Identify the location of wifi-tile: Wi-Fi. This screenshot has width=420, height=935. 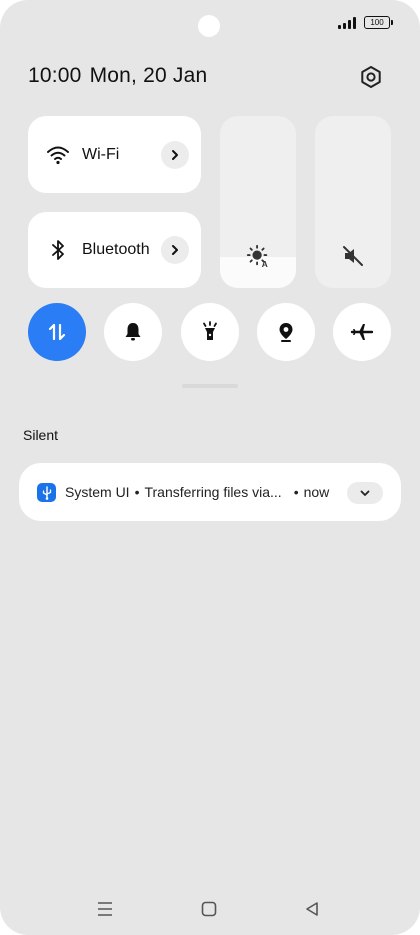
(114, 154).